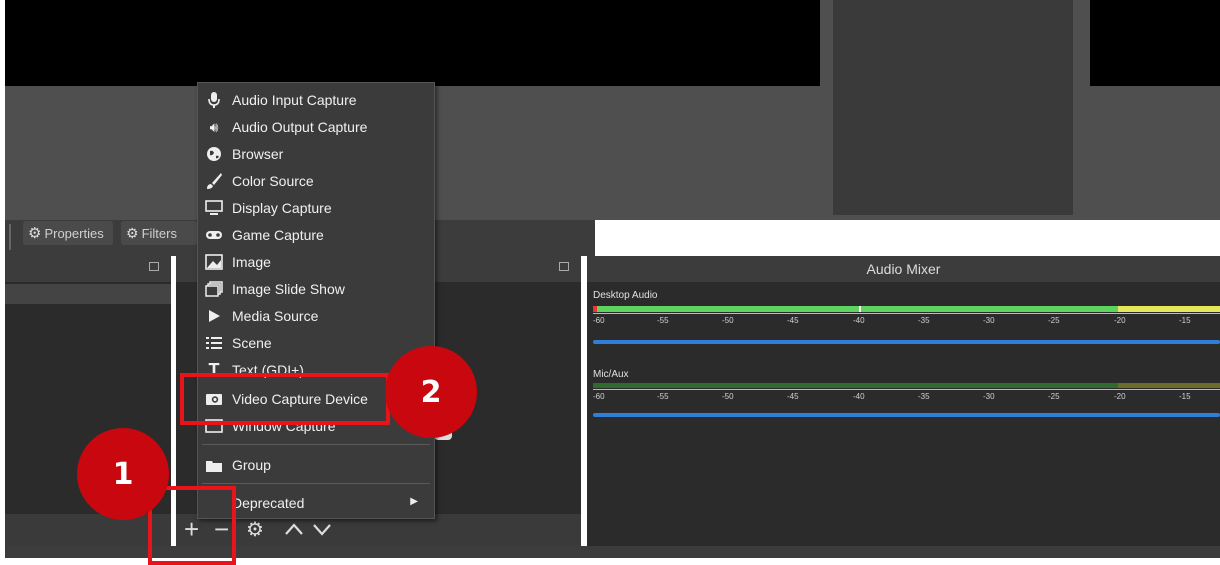 The image size is (1220, 565). Describe the element at coordinates (294, 529) in the screenshot. I see `move-up-icon` at that location.